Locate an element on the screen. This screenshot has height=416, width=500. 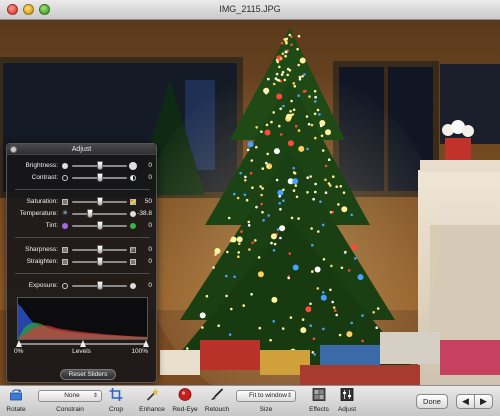
adjust-sliders-icon is located at coordinates (347, 394).